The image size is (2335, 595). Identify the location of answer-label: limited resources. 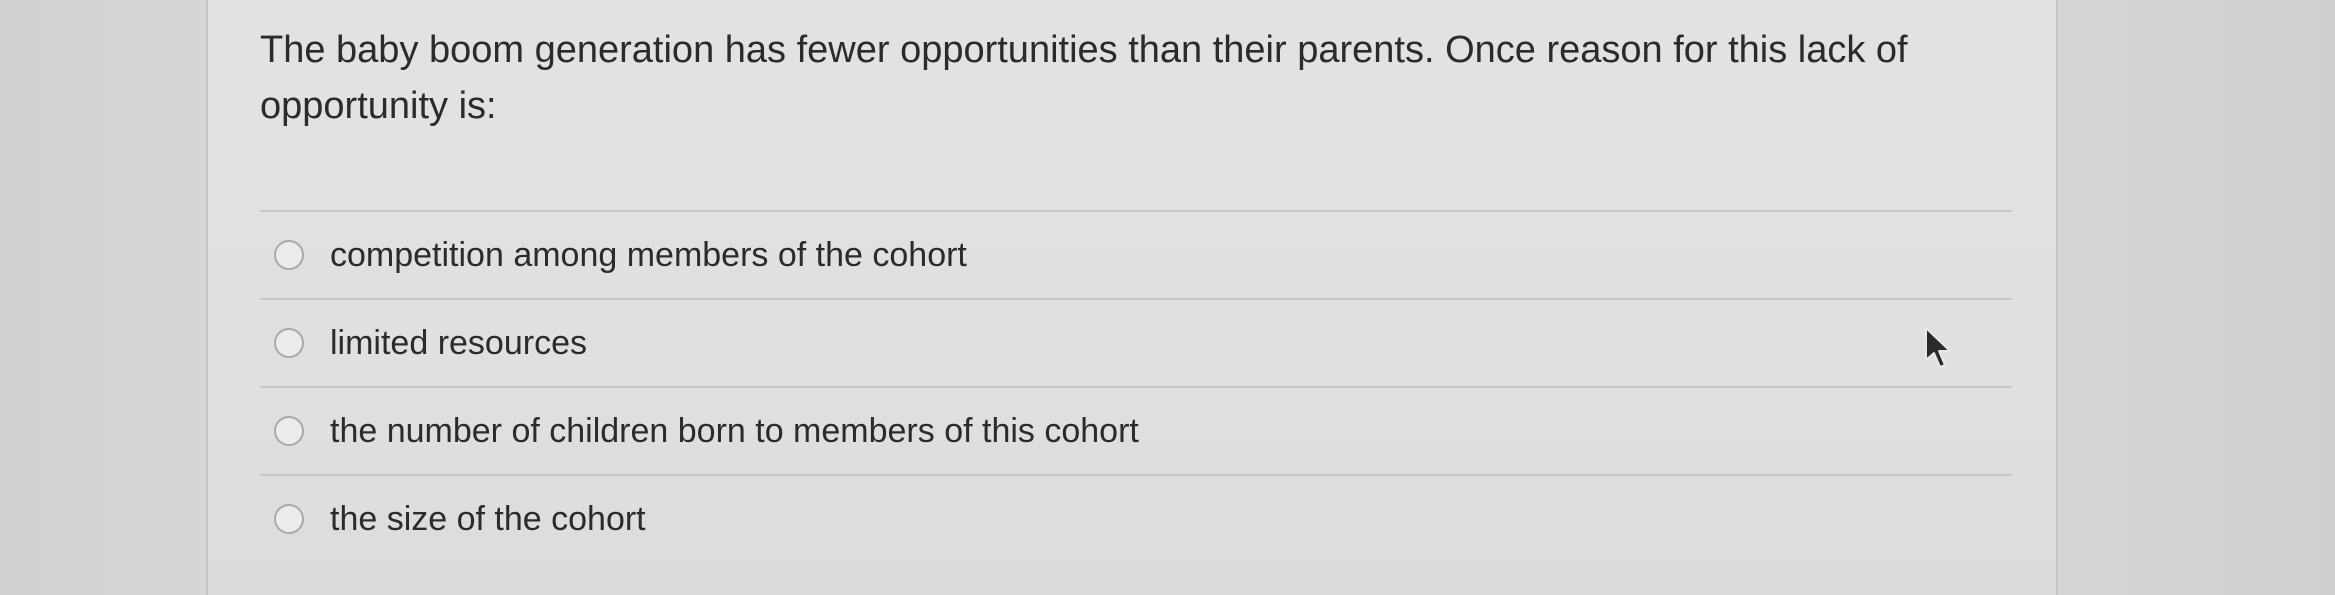
(458, 342).